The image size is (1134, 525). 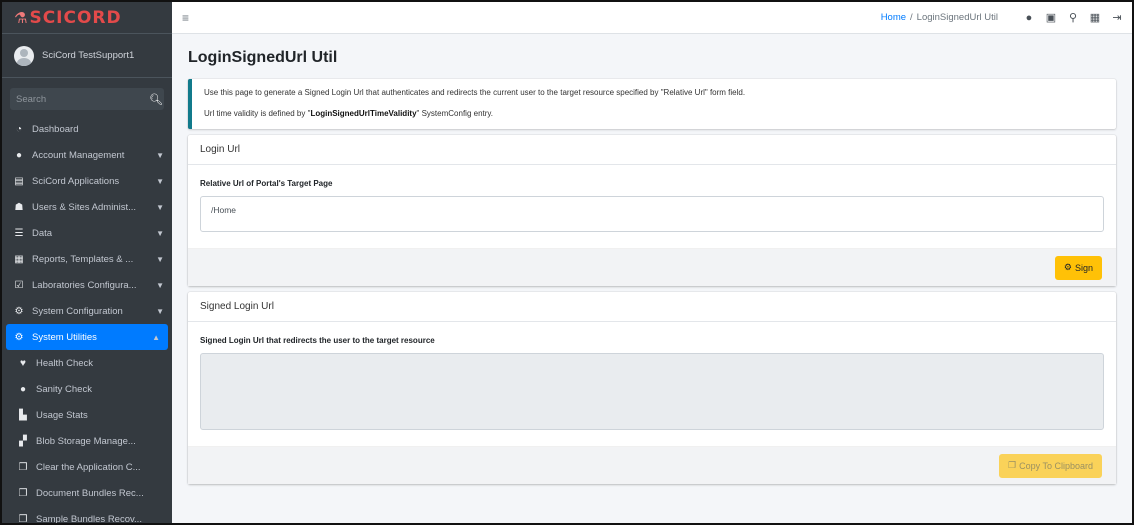 I want to click on sidebar-search: 🔍︎, so click(x=87, y=99).